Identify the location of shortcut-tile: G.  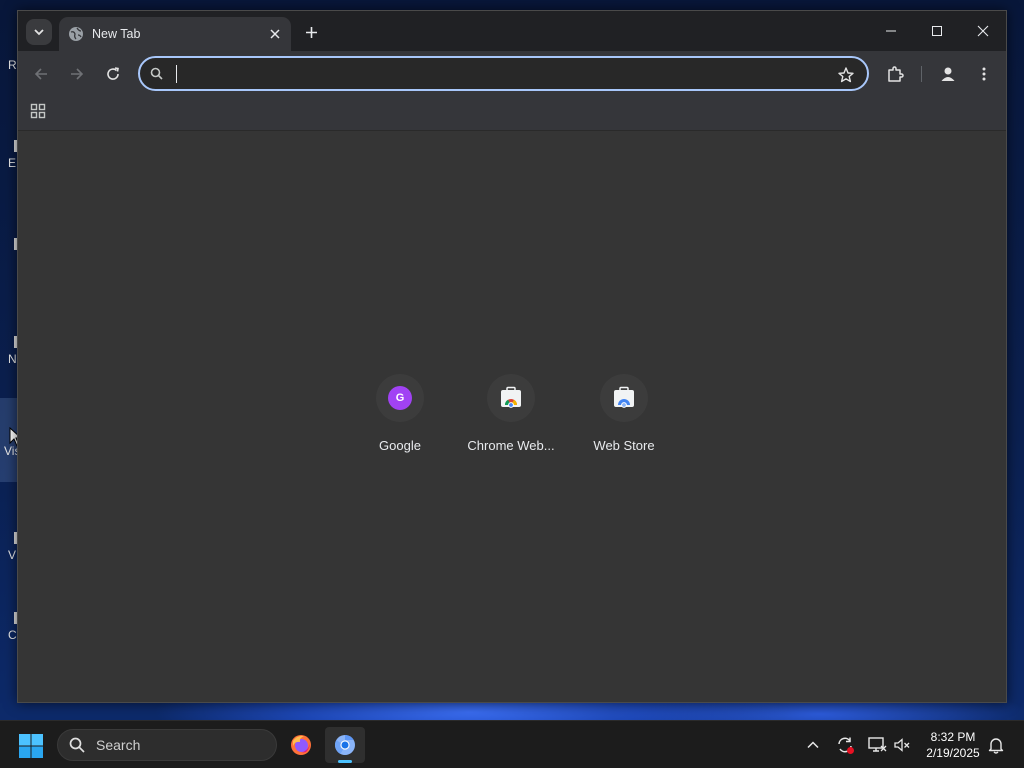
(400, 398).